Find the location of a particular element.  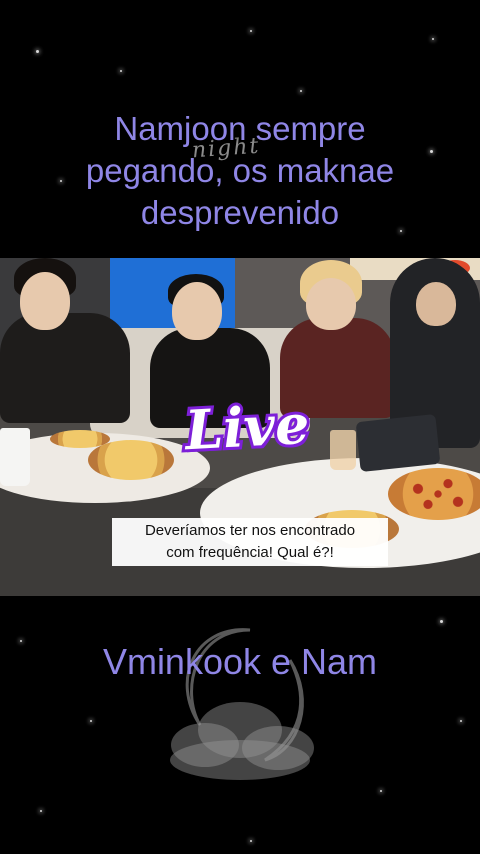

person-body is located at coordinates (65, 368).